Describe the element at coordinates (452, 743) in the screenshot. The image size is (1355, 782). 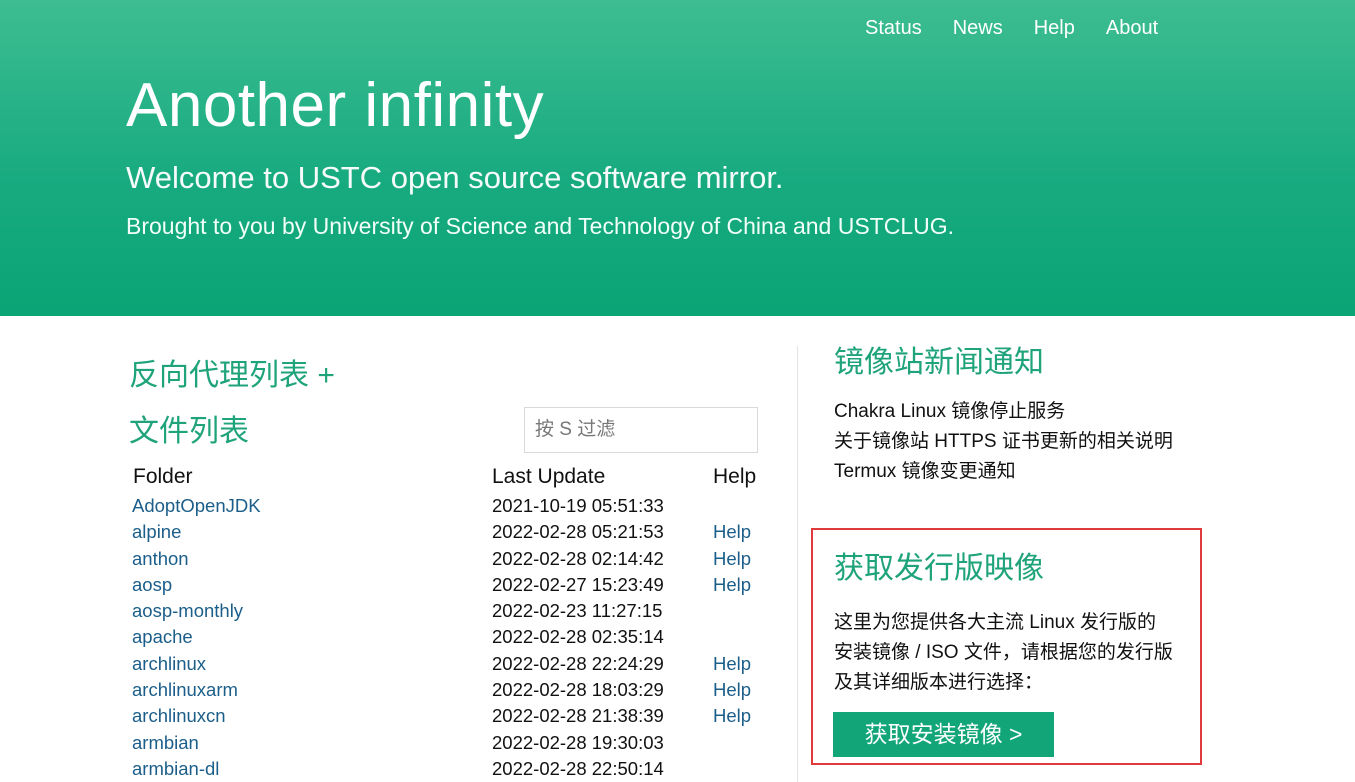
I see `table-row: armbian 2022-02-28 19:30:03` at that location.